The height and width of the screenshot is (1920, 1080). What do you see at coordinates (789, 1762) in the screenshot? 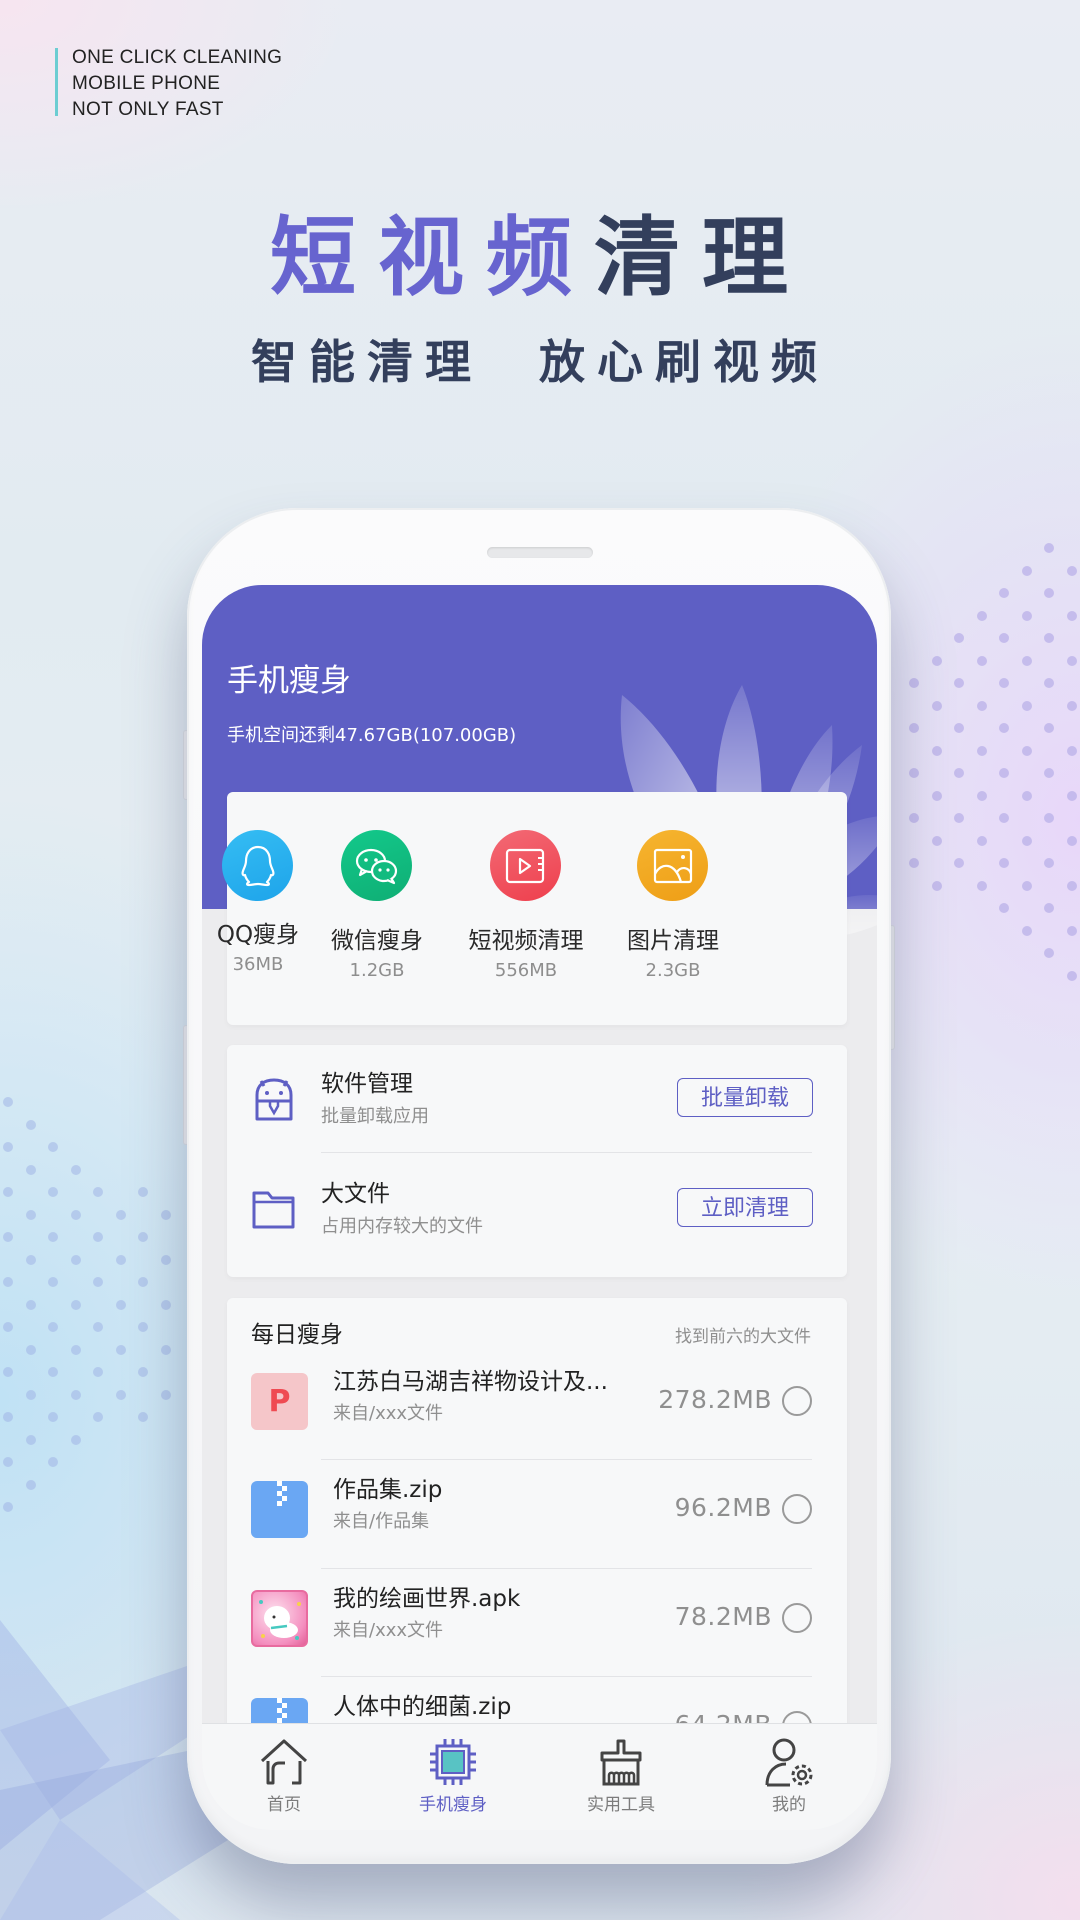
I see `user-settings-icon` at bounding box center [789, 1762].